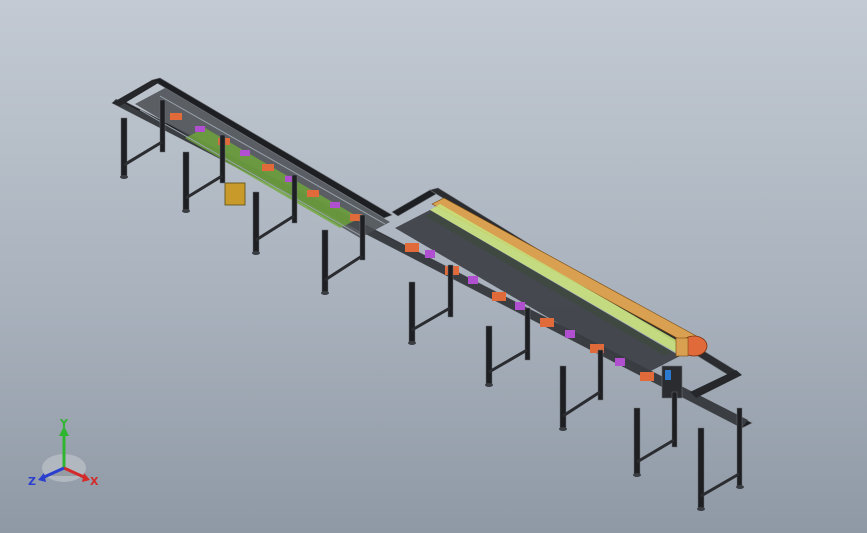  What do you see at coordinates (94, 481) in the screenshot?
I see `x-axis-label: X` at bounding box center [94, 481].